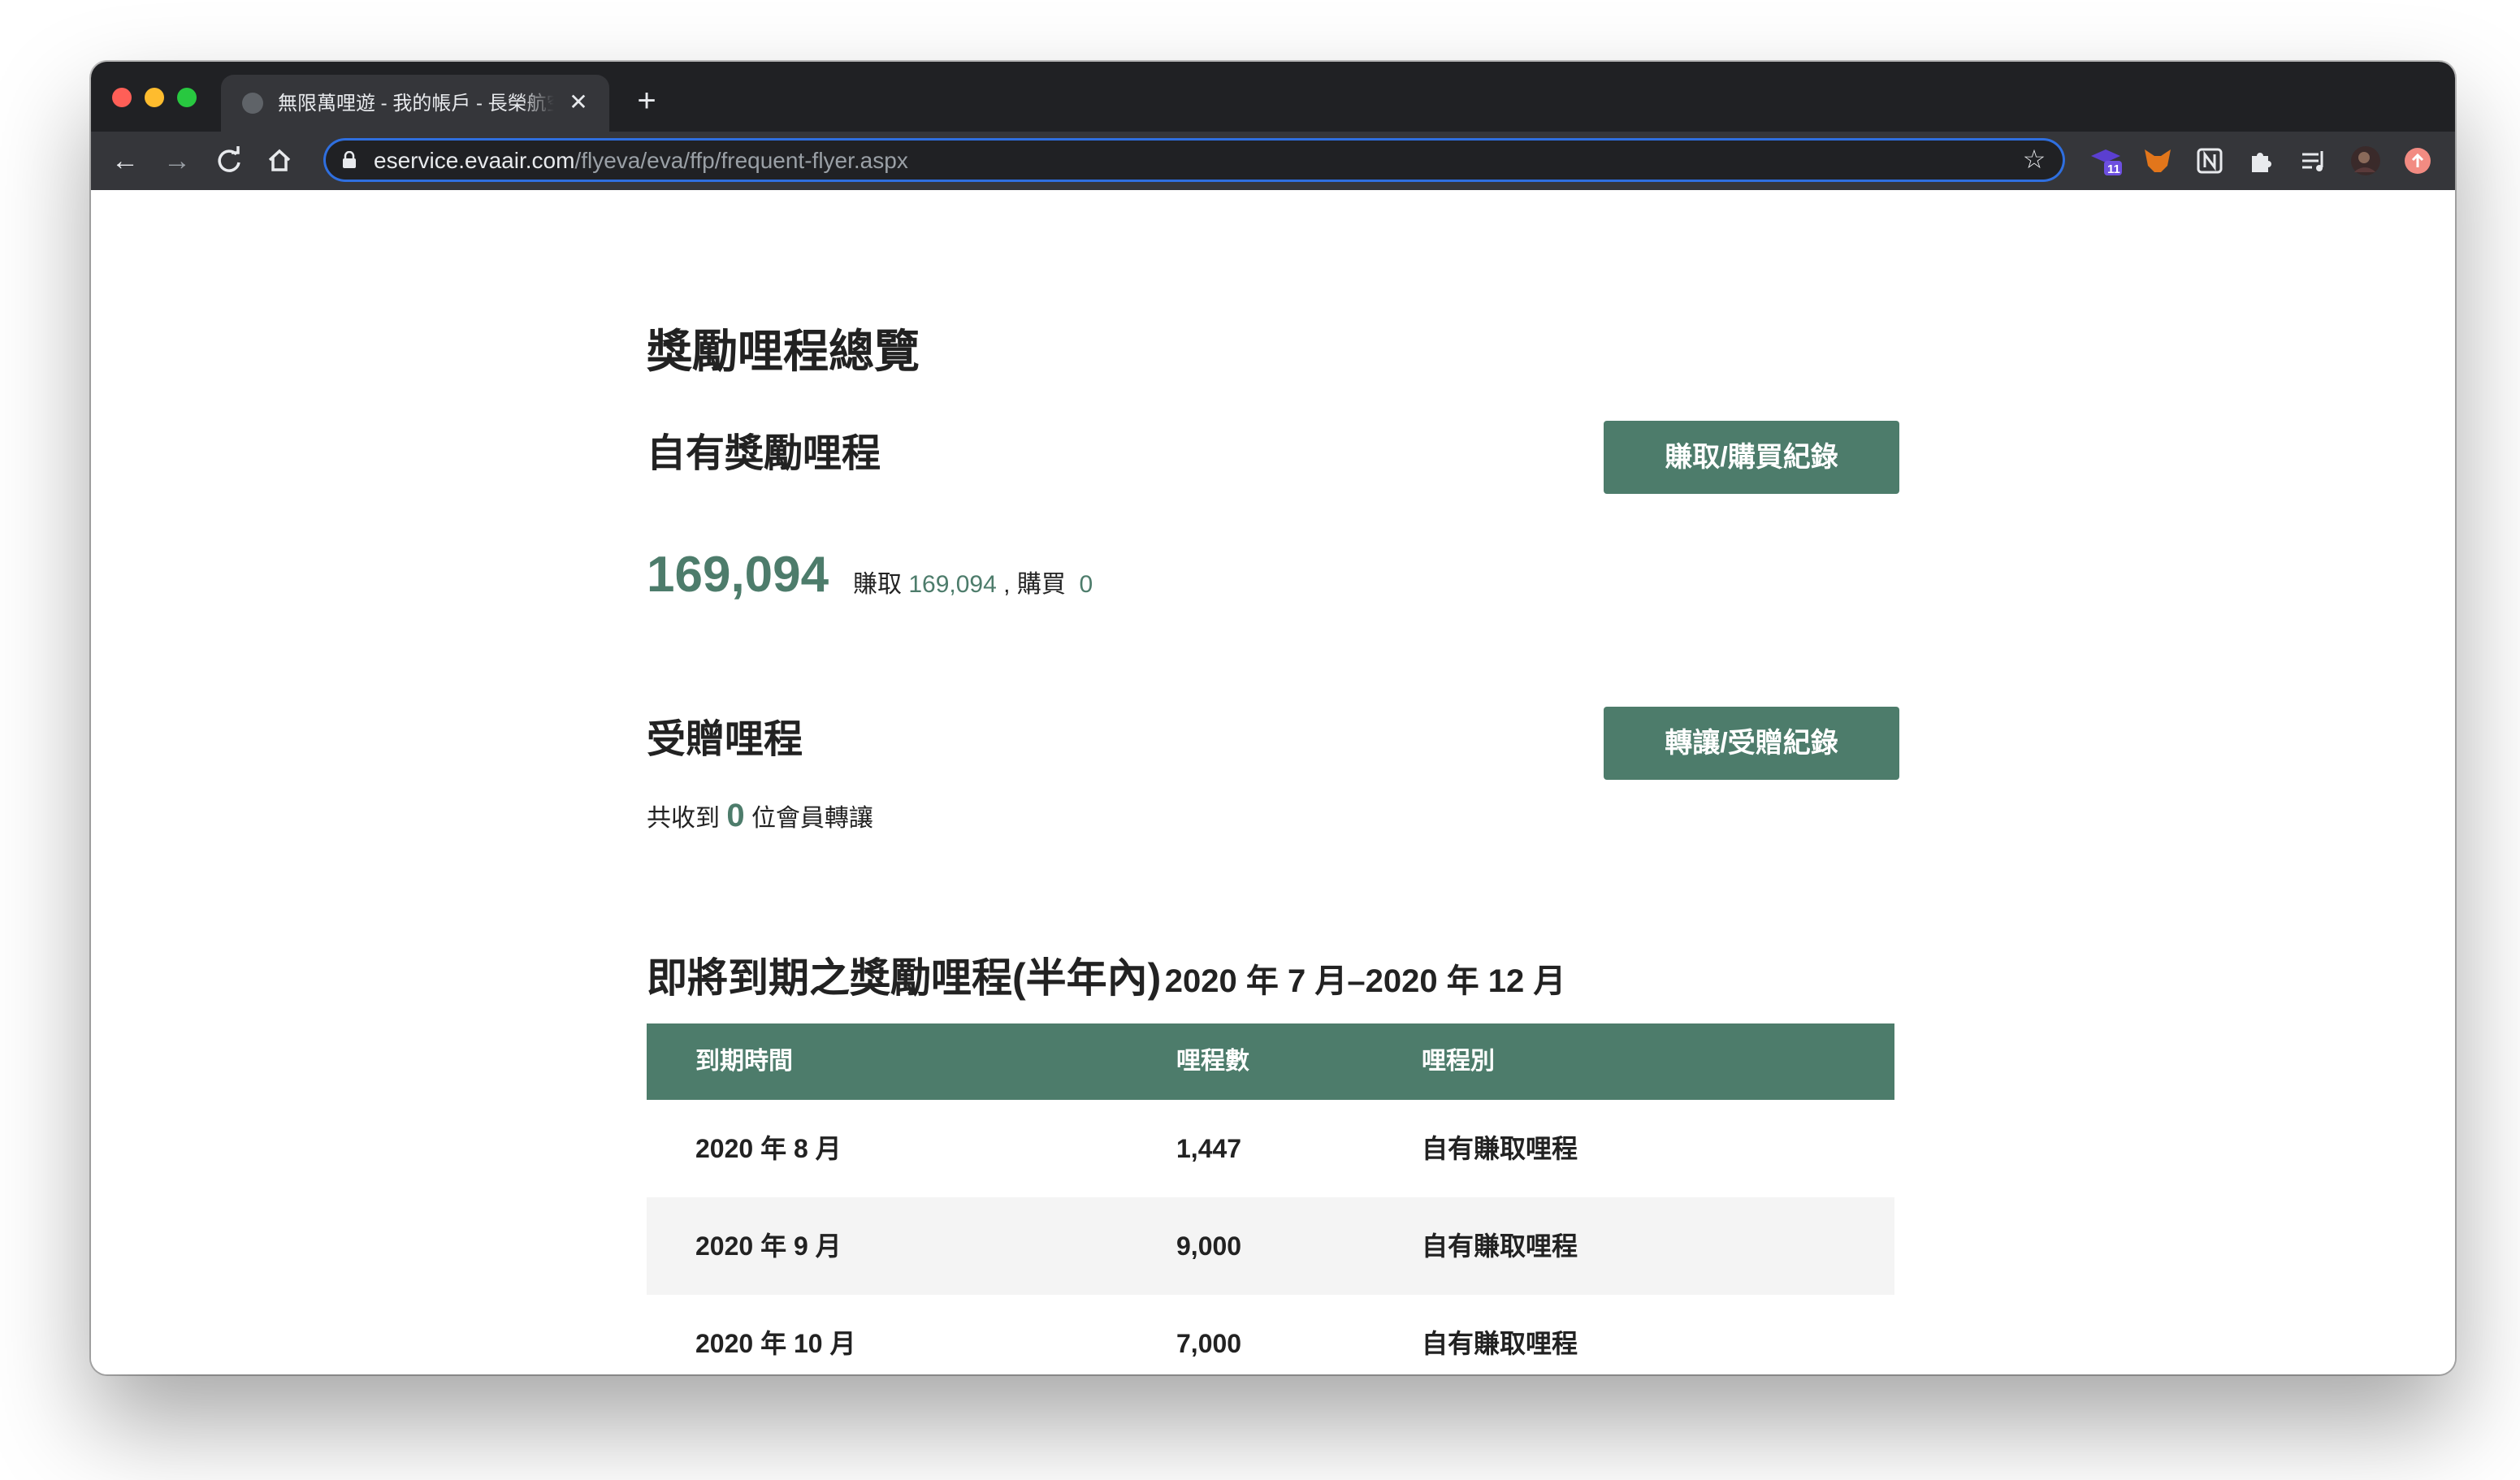 The image size is (2520, 1480). What do you see at coordinates (741, 160) in the screenshot?
I see `url-path: /flyeva/eva/ffp/frequent-flyer.aspx` at bounding box center [741, 160].